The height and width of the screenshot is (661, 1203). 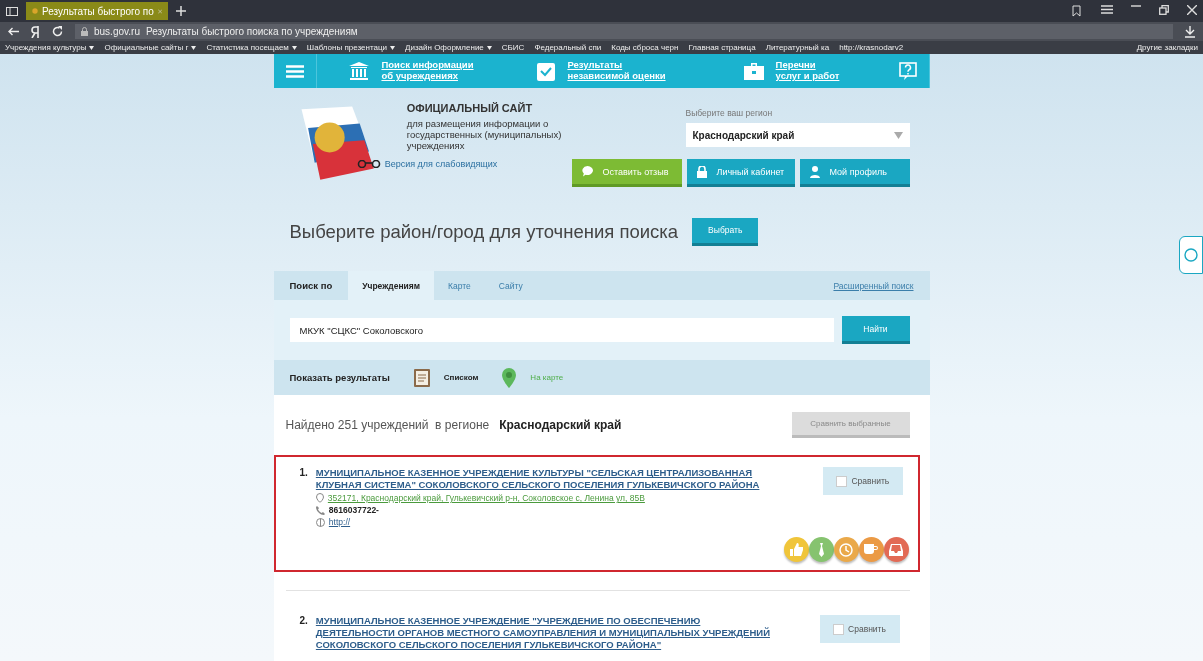 What do you see at coordinates (351, 47) in the screenshot?
I see `bookmark-item: Шаблоны презентаци` at bounding box center [351, 47].